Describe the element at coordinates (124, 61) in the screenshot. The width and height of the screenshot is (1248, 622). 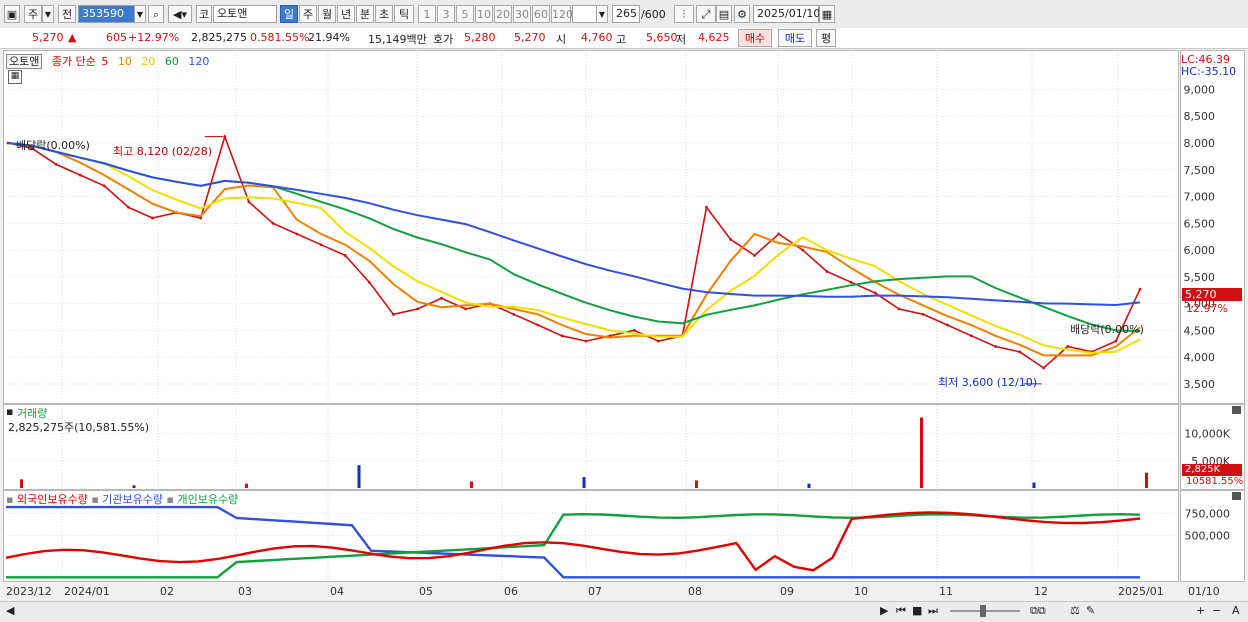
I see `ma10-label: 10` at that location.